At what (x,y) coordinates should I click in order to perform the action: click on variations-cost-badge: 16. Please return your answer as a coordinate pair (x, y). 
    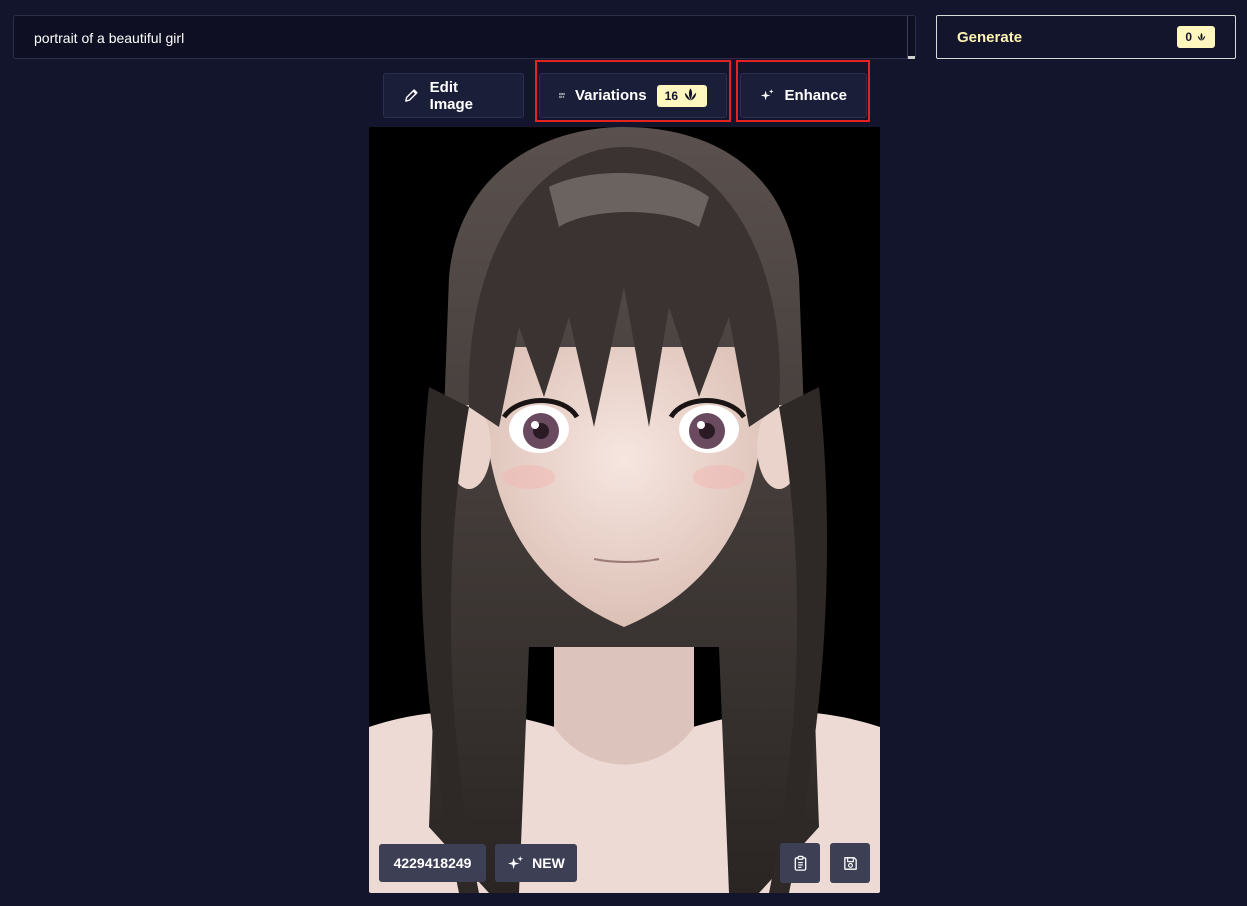
    Looking at the image, I should click on (681, 95).